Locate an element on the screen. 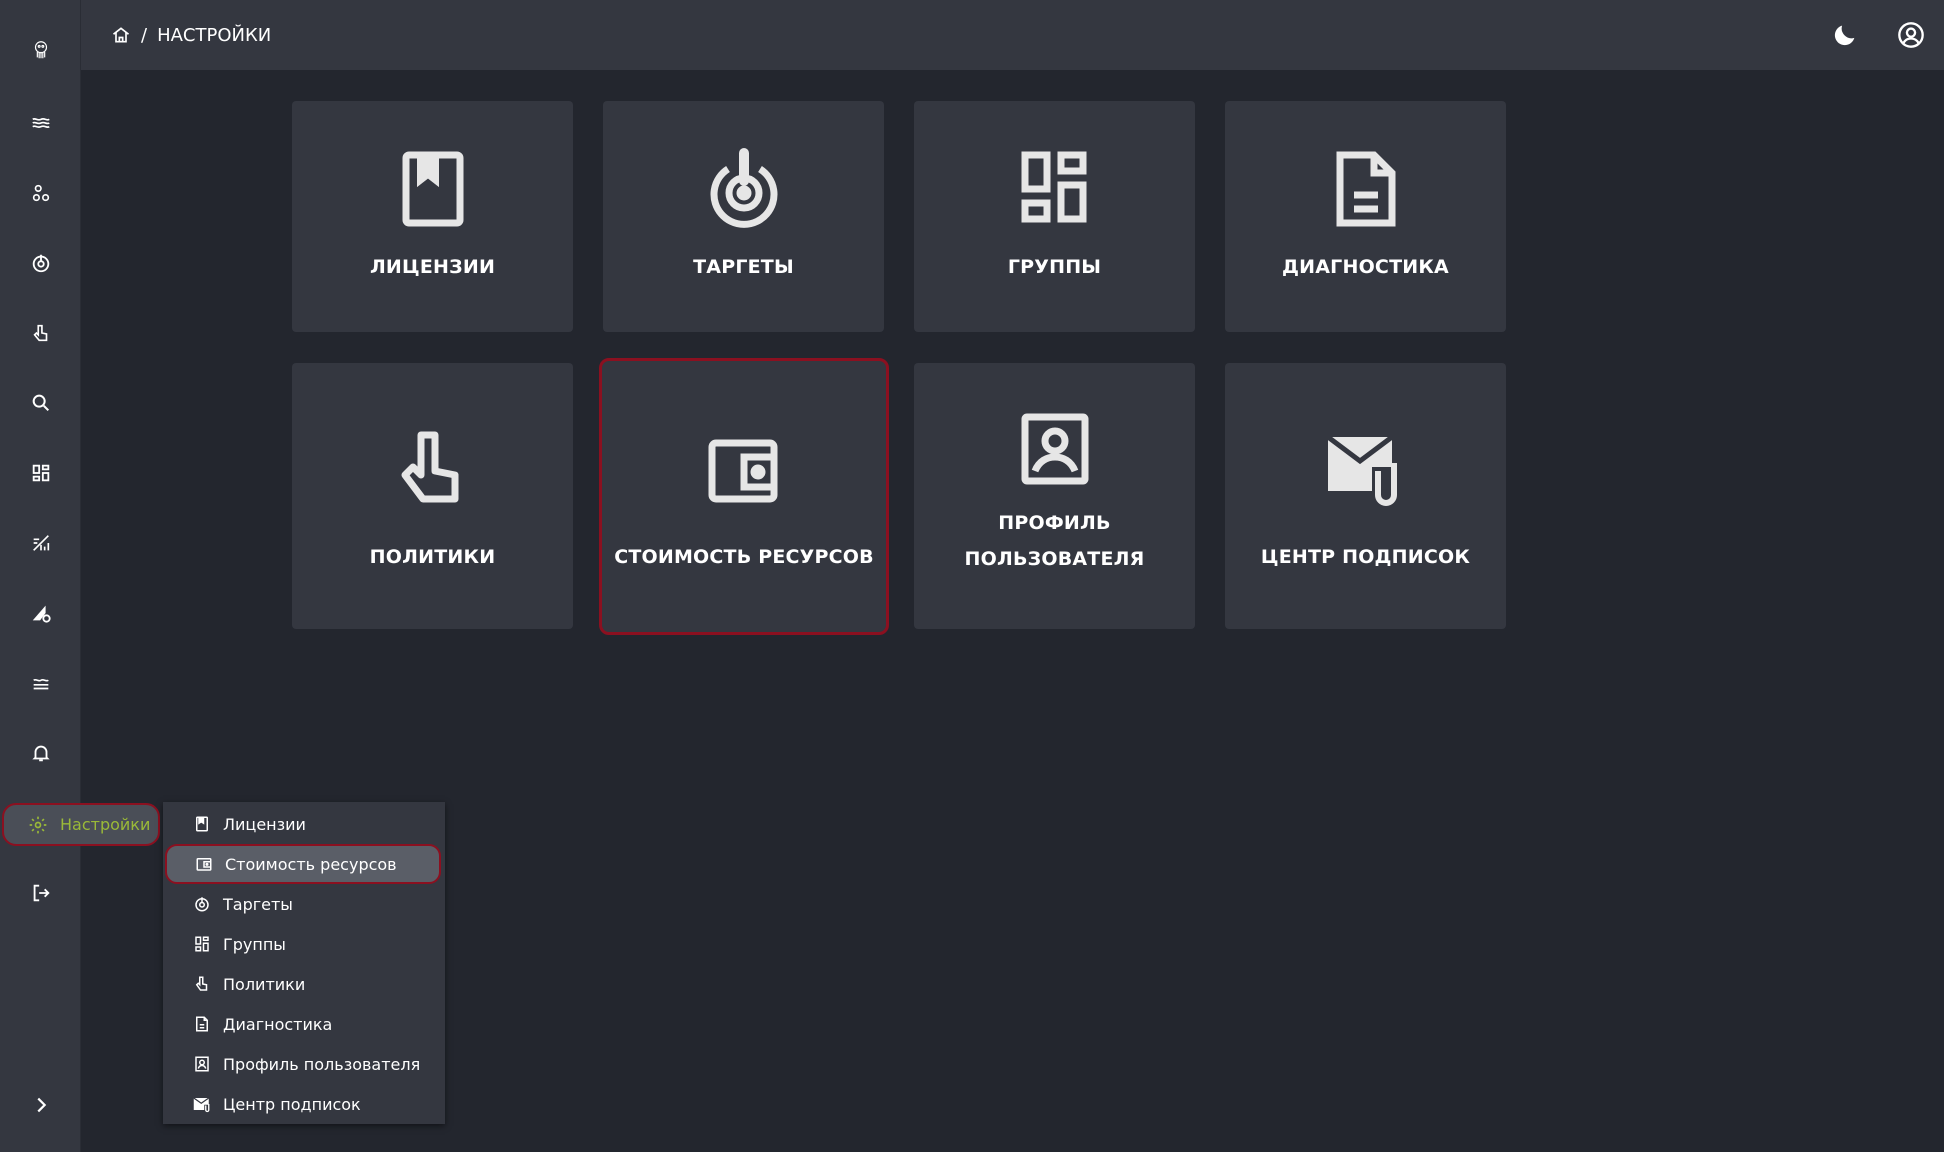  home-icon is located at coordinates (121, 35).